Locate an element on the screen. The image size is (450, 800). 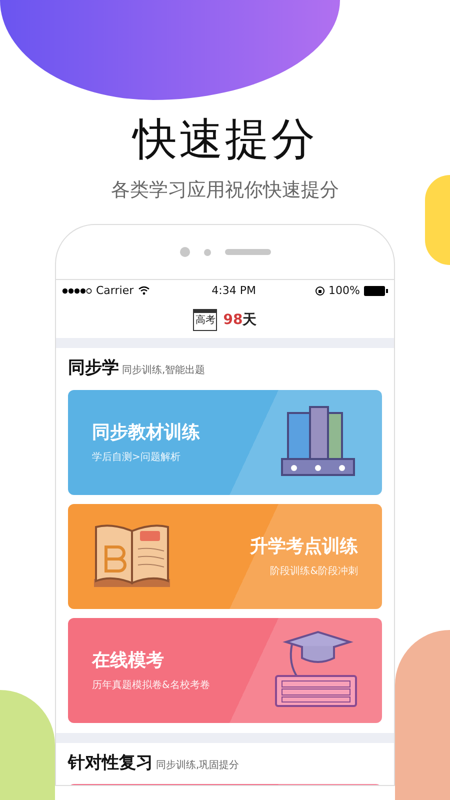
wifi-icon is located at coordinates (144, 291).